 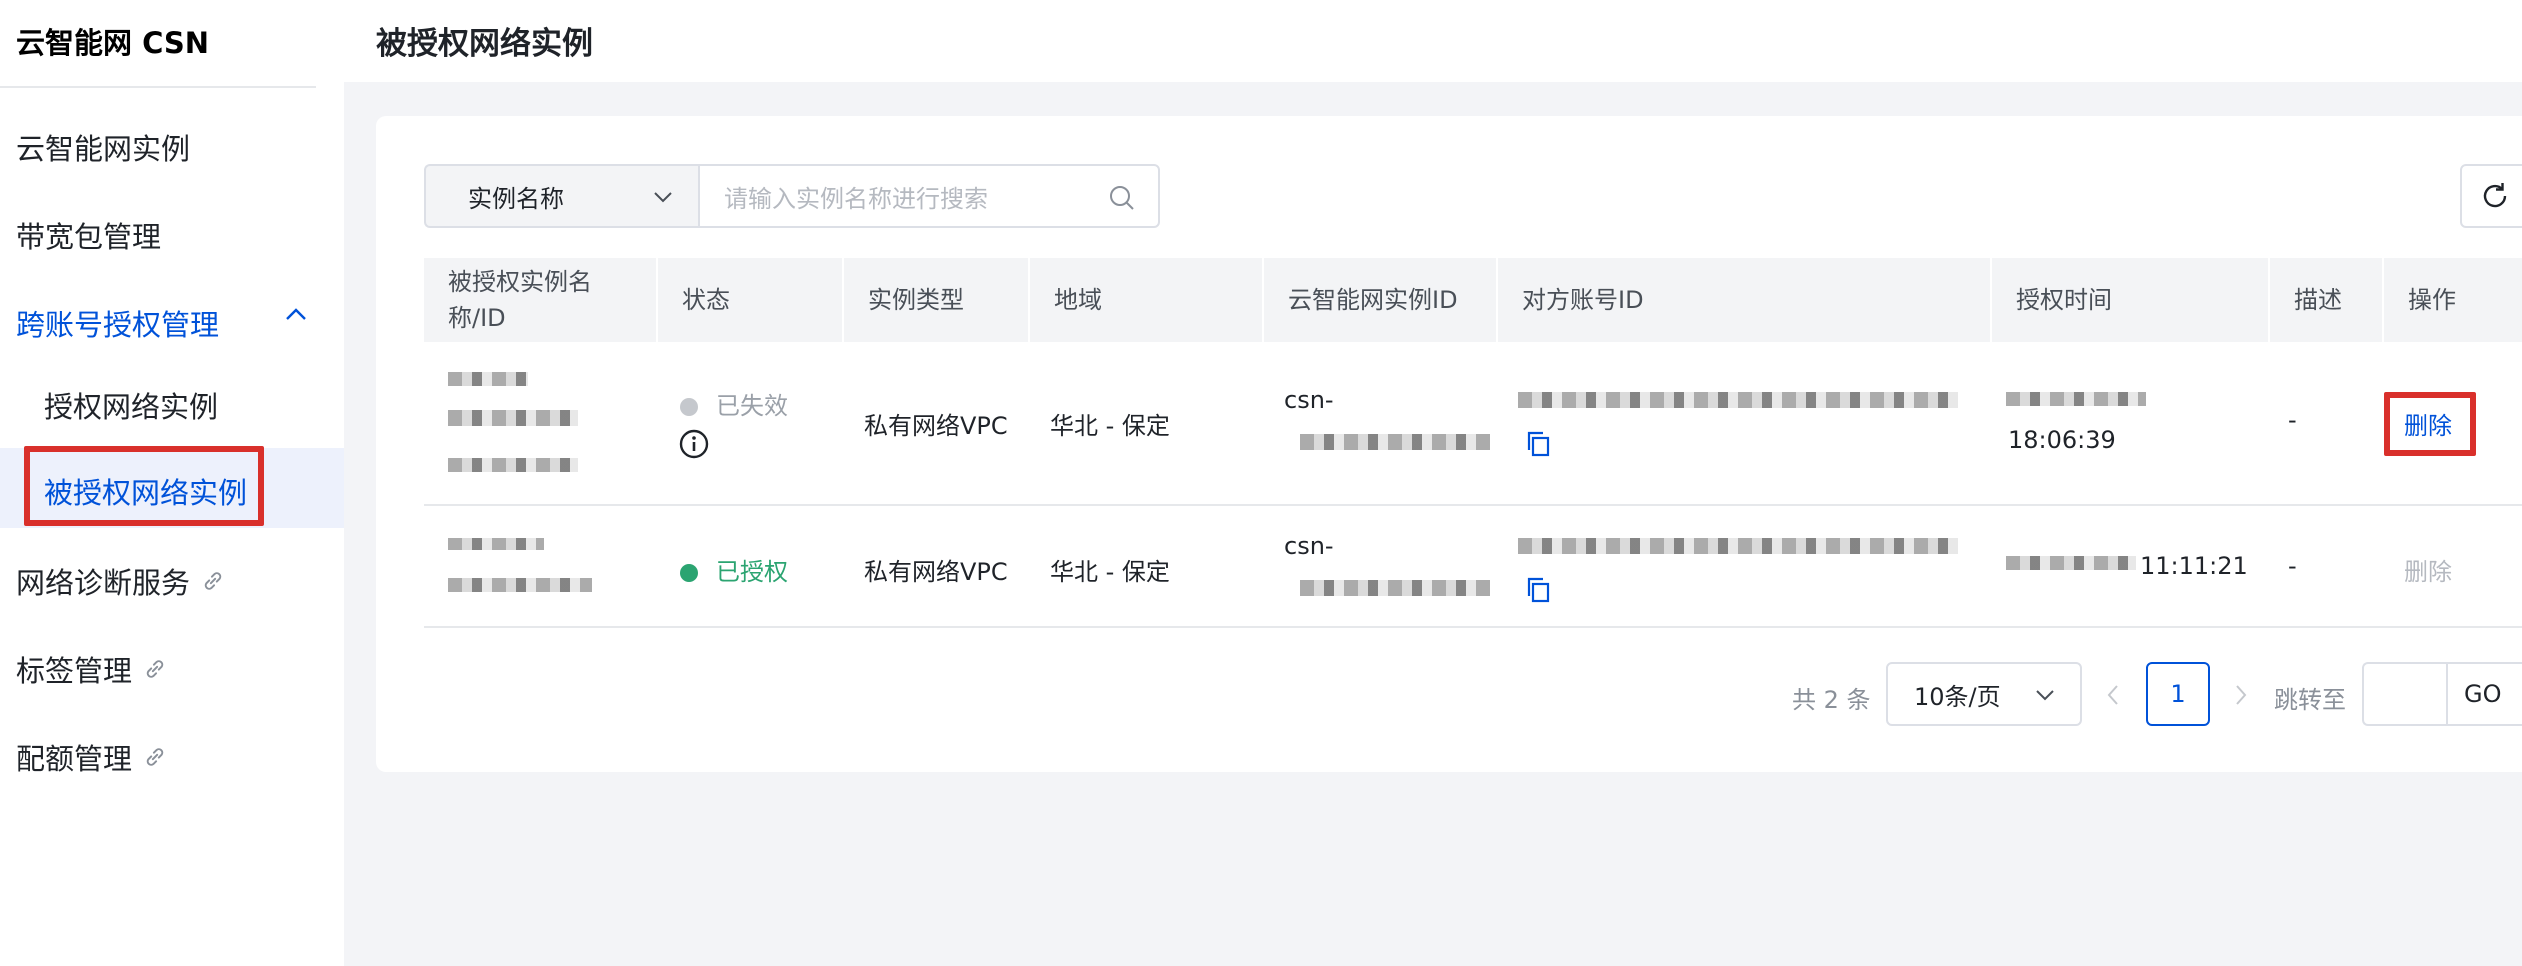 I want to click on auth-time: 11:11:21, so click(x=2194, y=566).